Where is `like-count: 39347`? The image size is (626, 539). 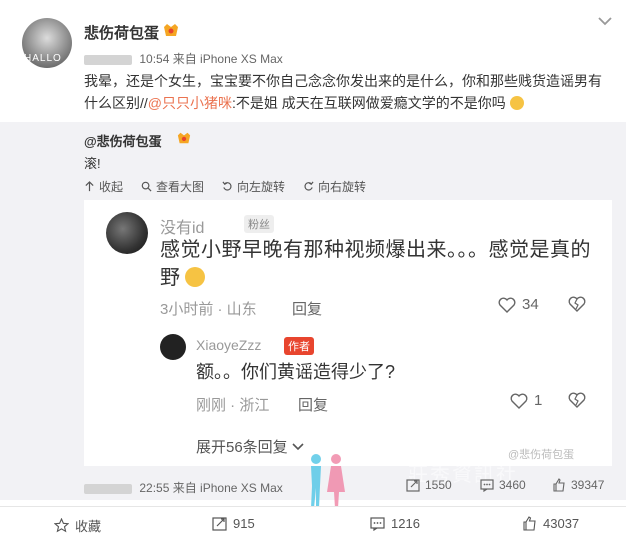
like-count: 39347 is located at coordinates (588, 485).